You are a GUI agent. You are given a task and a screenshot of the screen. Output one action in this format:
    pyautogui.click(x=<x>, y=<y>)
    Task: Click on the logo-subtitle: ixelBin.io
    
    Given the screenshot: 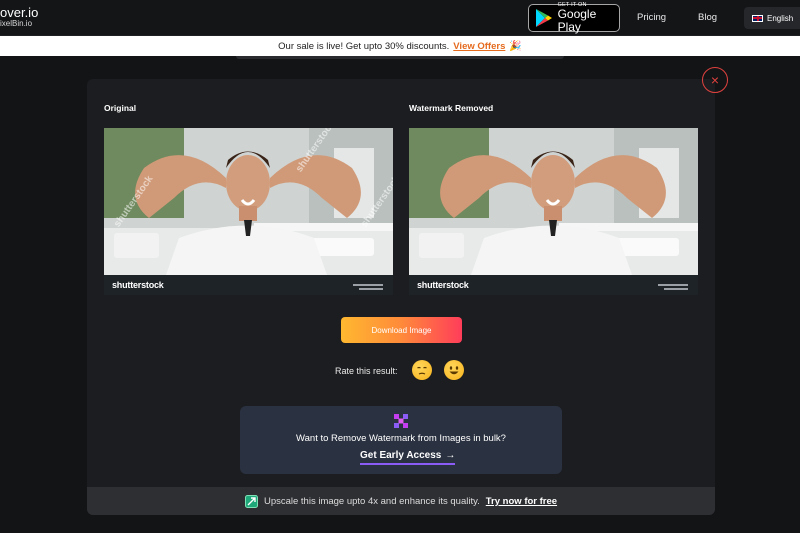 What is the action you would take?
    pyautogui.click(x=16, y=23)
    